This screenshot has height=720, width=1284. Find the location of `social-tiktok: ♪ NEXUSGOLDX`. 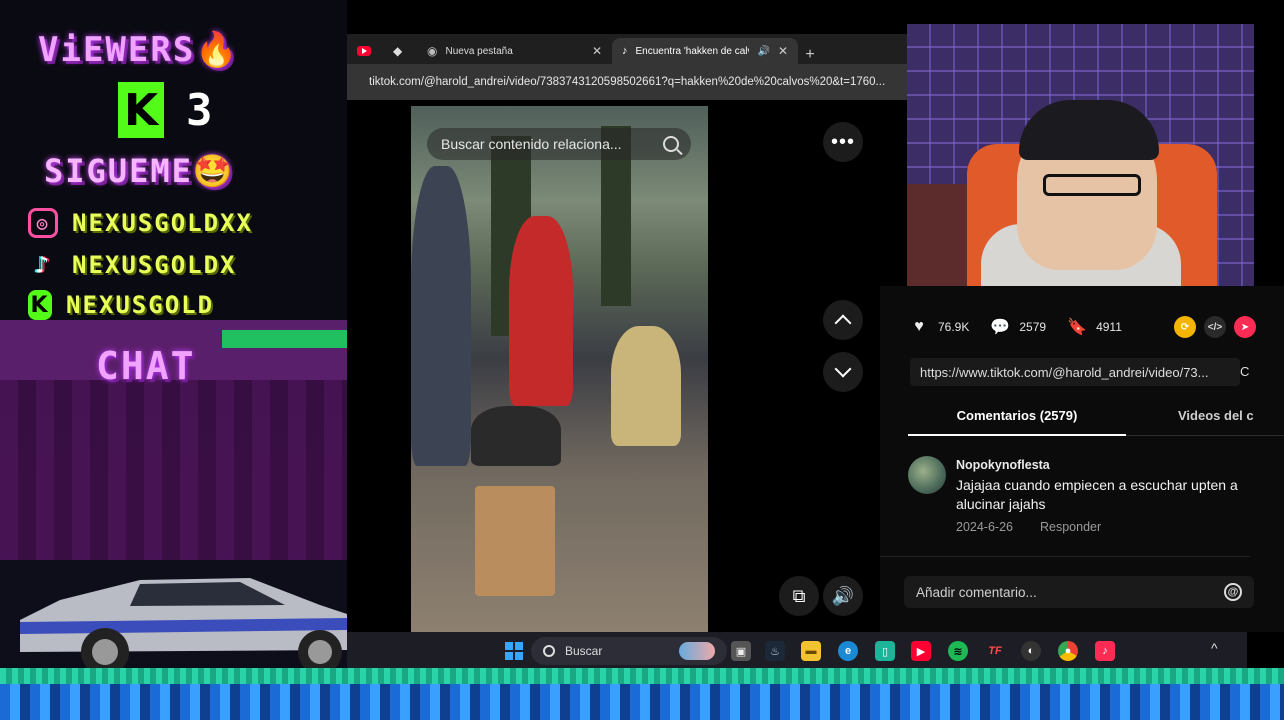

social-tiktok: ♪ NEXUSGOLDX is located at coordinates (132, 265).